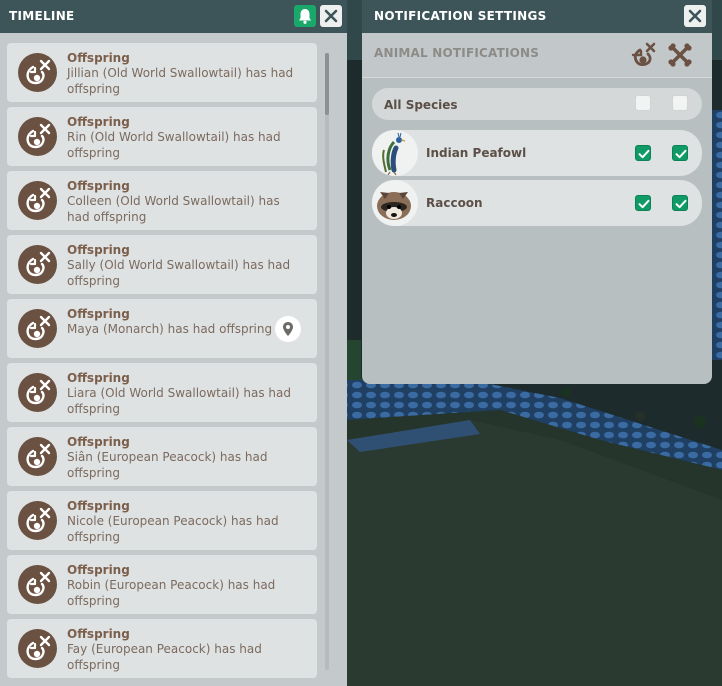 The width and height of the screenshot is (722, 686). I want to click on species-name: Indian Peafowl, so click(476, 153).